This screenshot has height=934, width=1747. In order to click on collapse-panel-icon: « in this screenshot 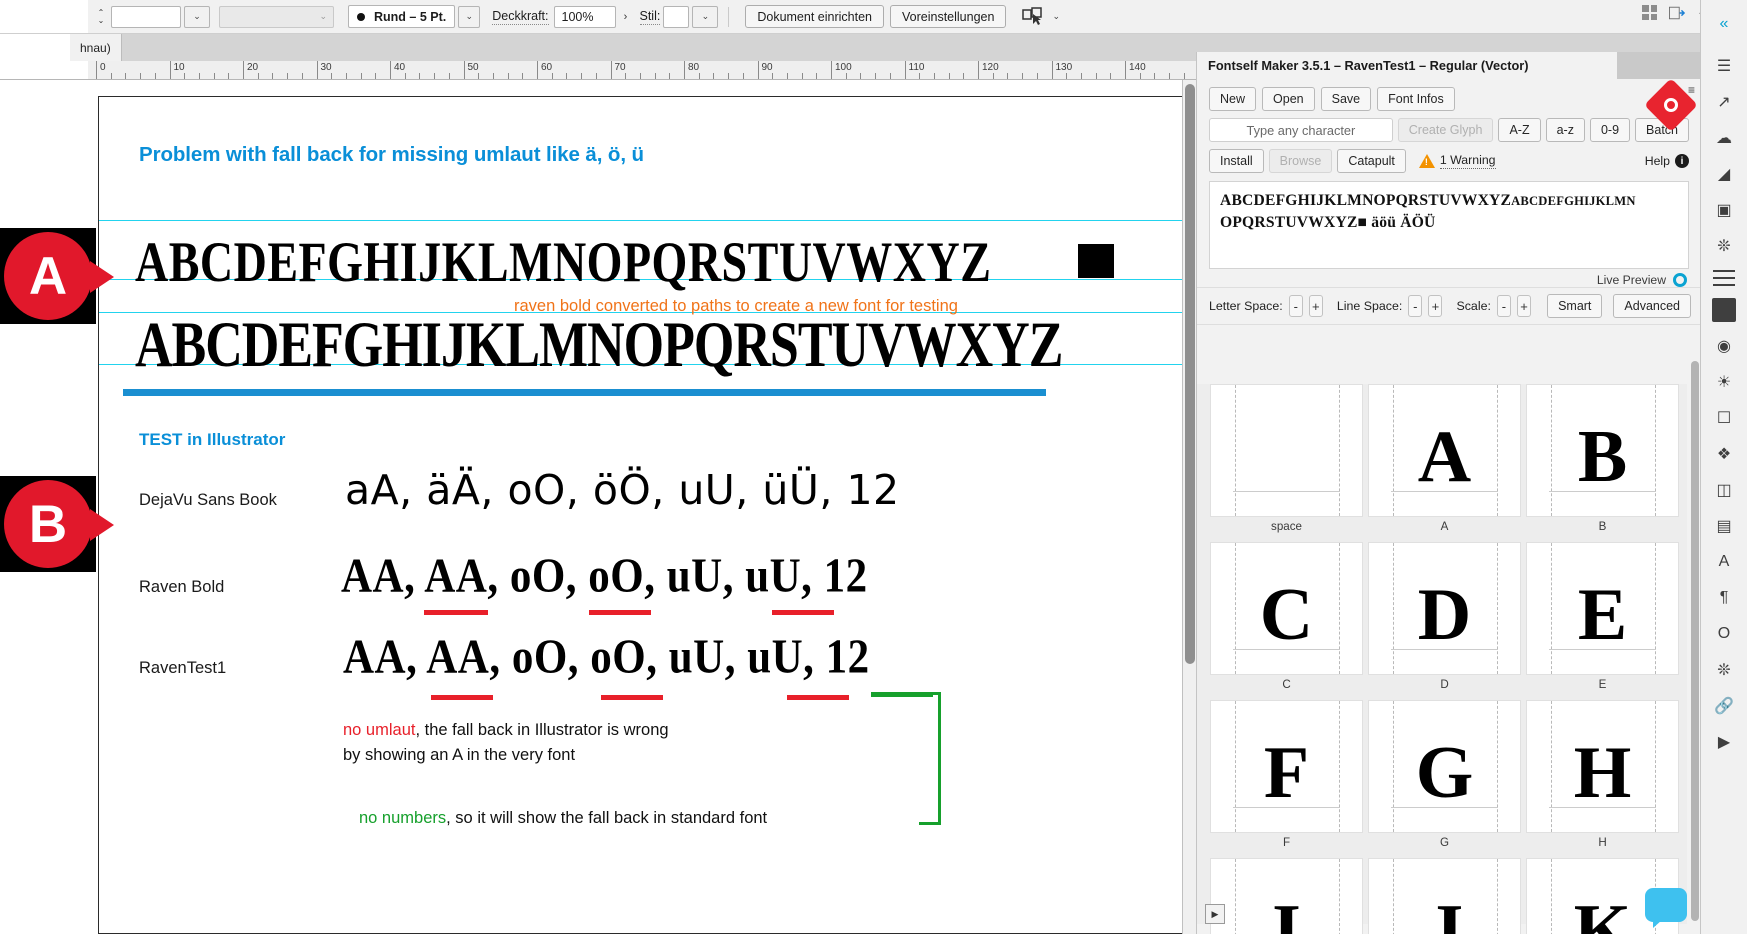, I will do `click(1724, 24)`.